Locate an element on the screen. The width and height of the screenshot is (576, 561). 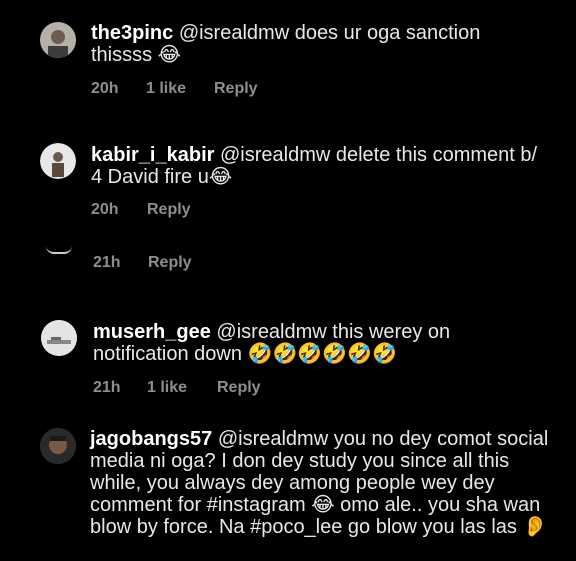
avatar-clipped is located at coordinates (59, 250).